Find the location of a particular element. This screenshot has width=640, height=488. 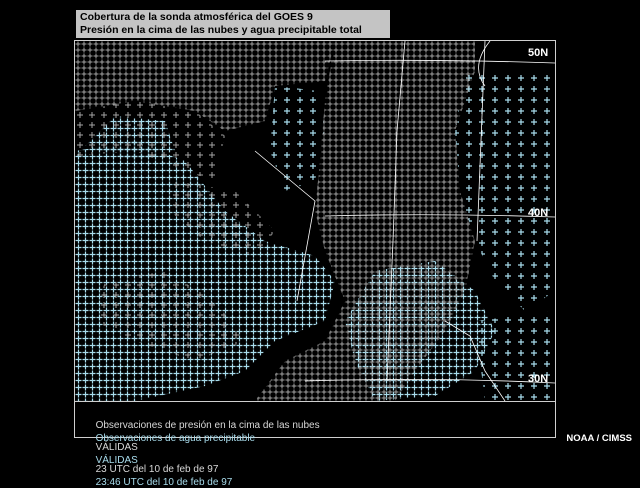

legend-water-valid: VÁLIDAS is located at coordinates (116, 460).